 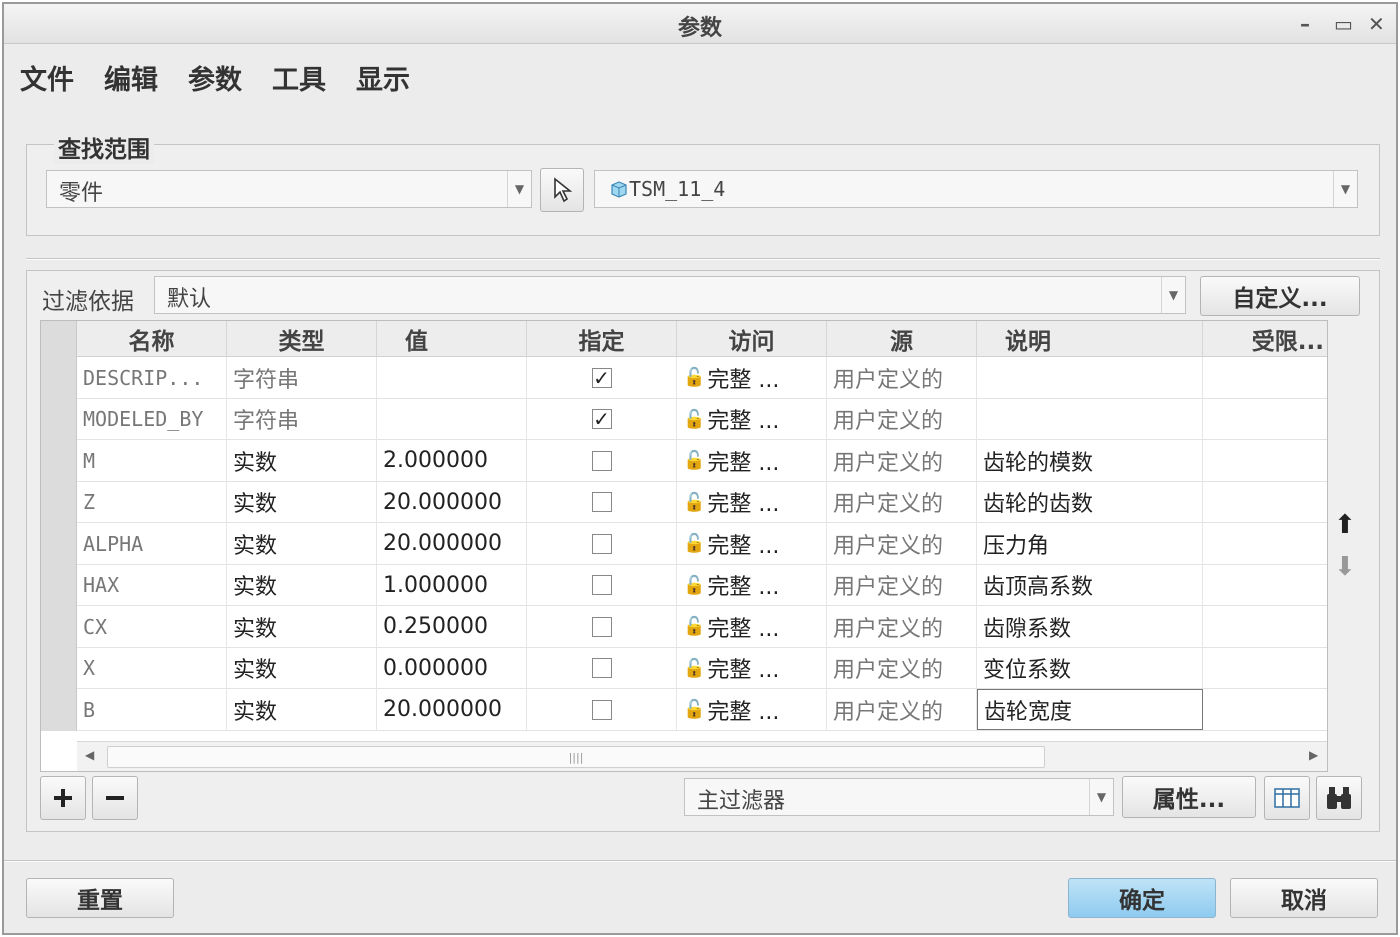 What do you see at coordinates (899, 797) in the screenshot?
I see `main-filter-select: 主过滤器 ▼` at bounding box center [899, 797].